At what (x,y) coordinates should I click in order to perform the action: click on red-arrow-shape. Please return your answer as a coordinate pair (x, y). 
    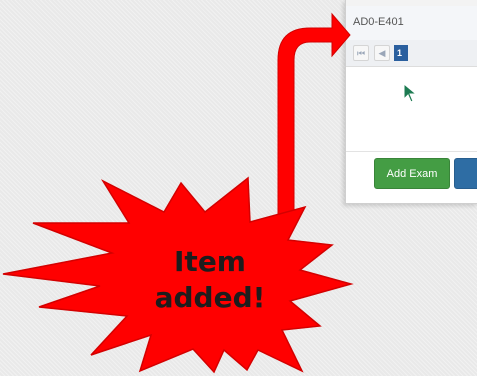
    Looking at the image, I should click on (314, 114).